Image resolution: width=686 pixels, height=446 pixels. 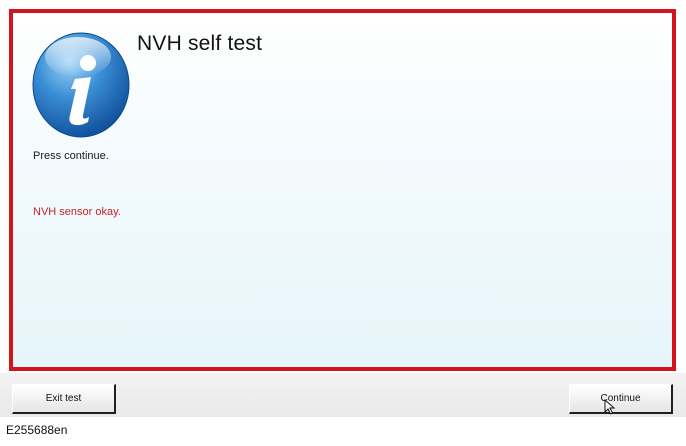 What do you see at coordinates (77, 212) in the screenshot?
I see `status-message: NVH sensor okay.` at bounding box center [77, 212].